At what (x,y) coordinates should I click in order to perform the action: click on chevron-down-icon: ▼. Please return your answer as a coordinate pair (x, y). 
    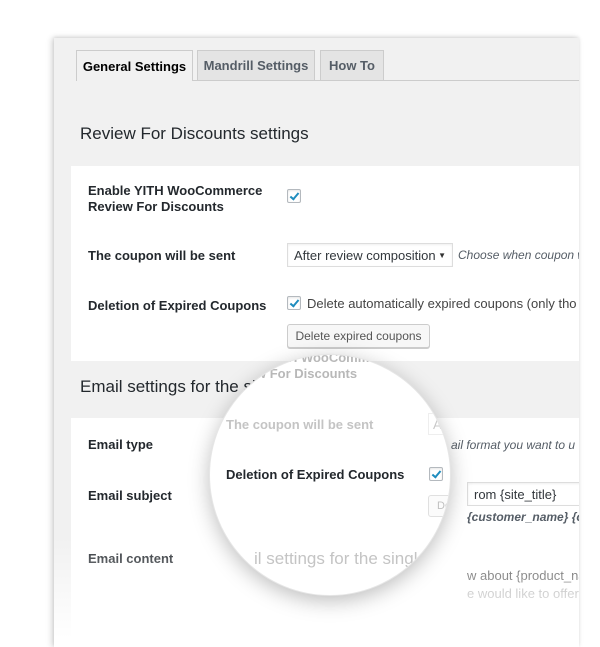
    Looking at the image, I should click on (442, 255).